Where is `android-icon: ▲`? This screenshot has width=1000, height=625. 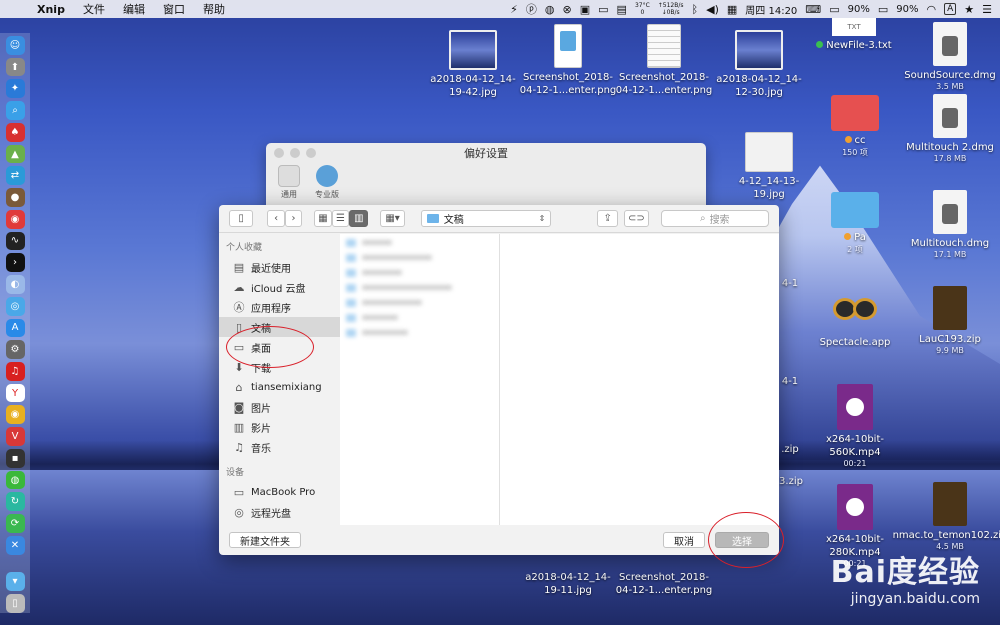 android-icon: ▲ is located at coordinates (15, 154).